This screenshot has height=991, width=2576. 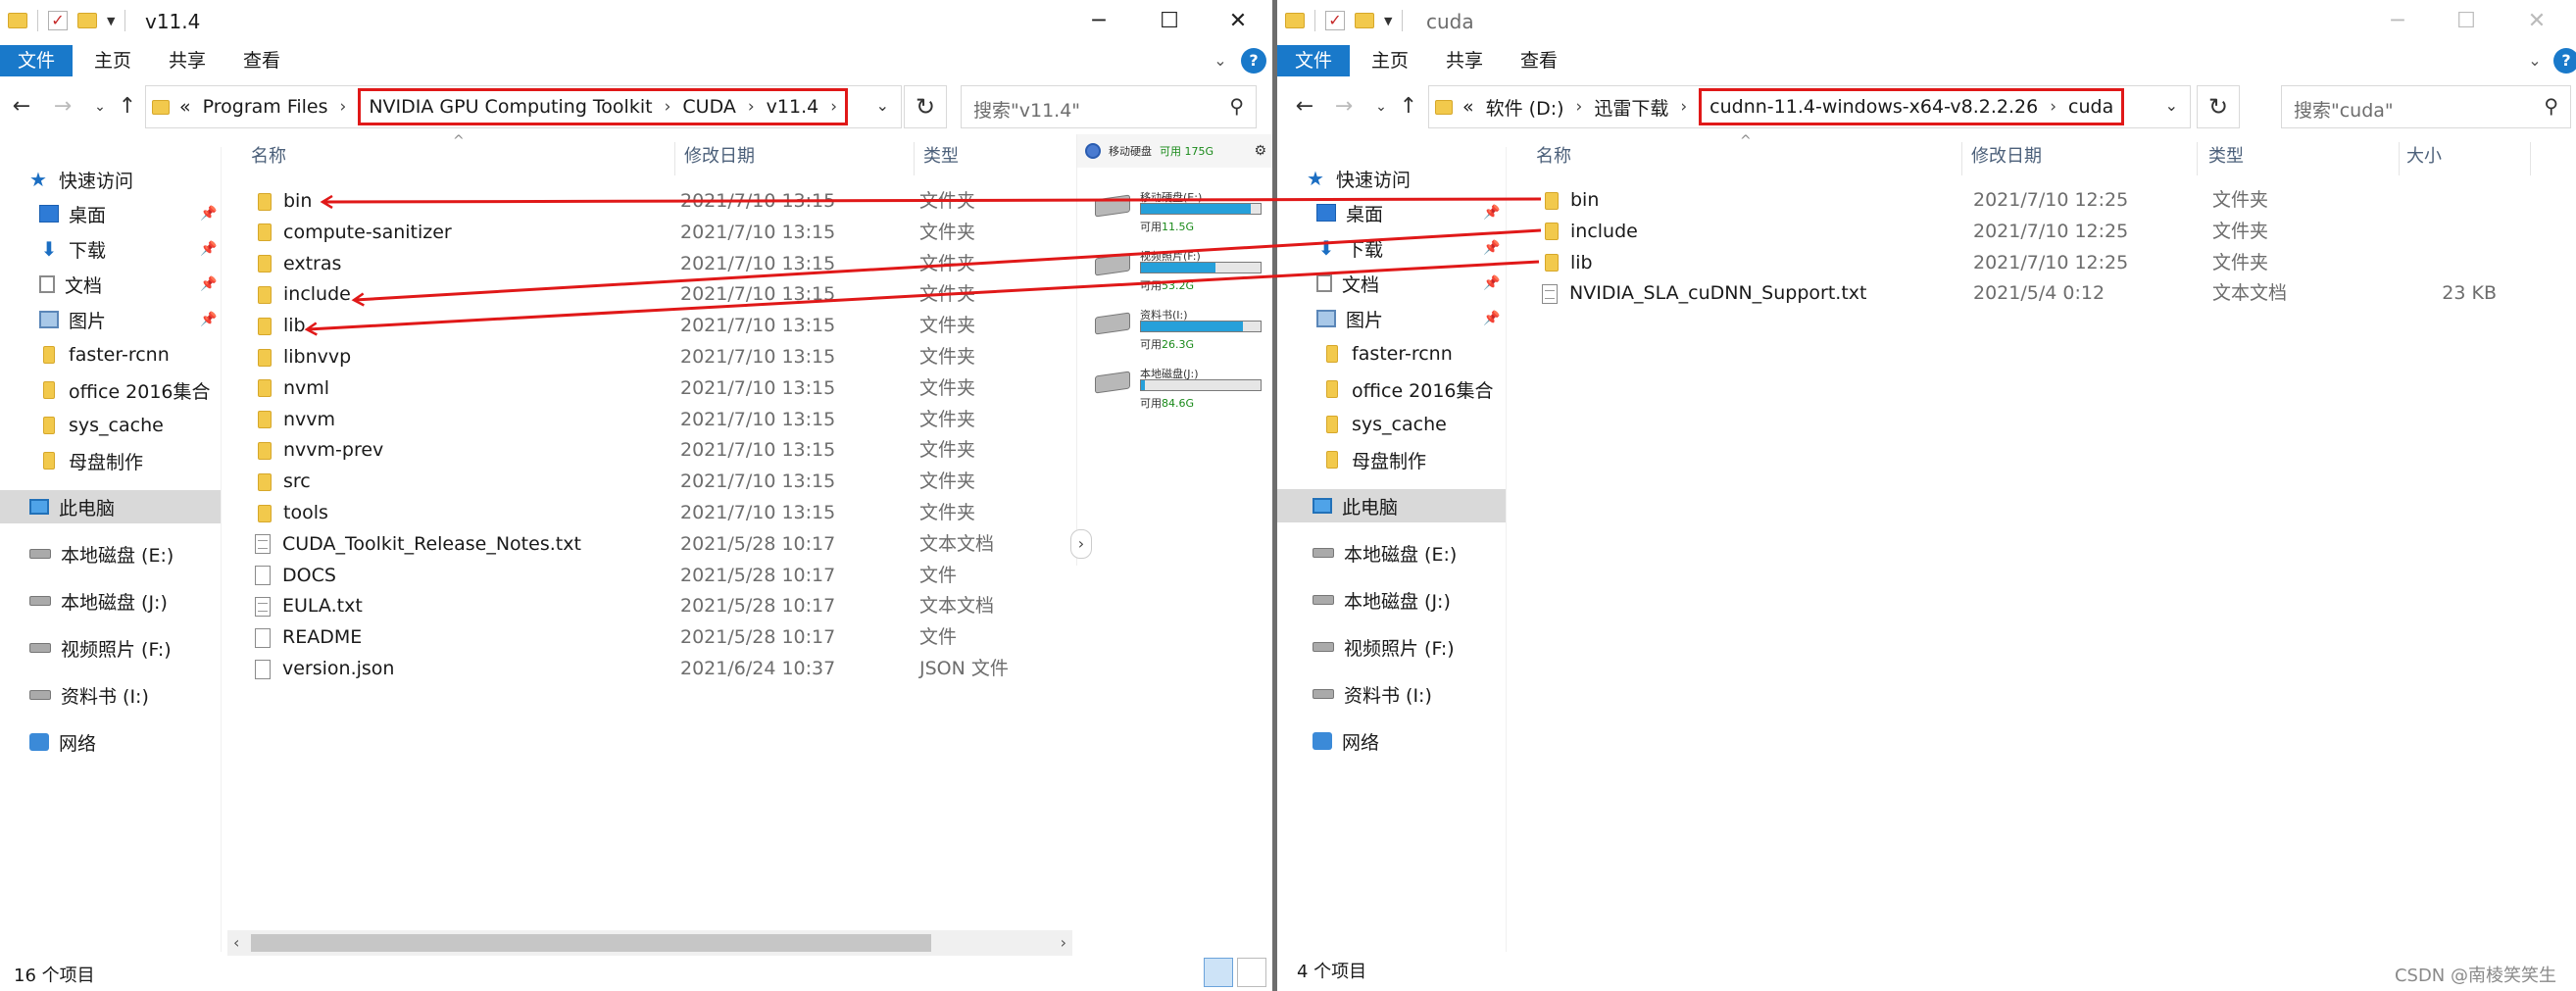 I want to click on breadcrumb-cuda: CUDA, so click(x=708, y=107).